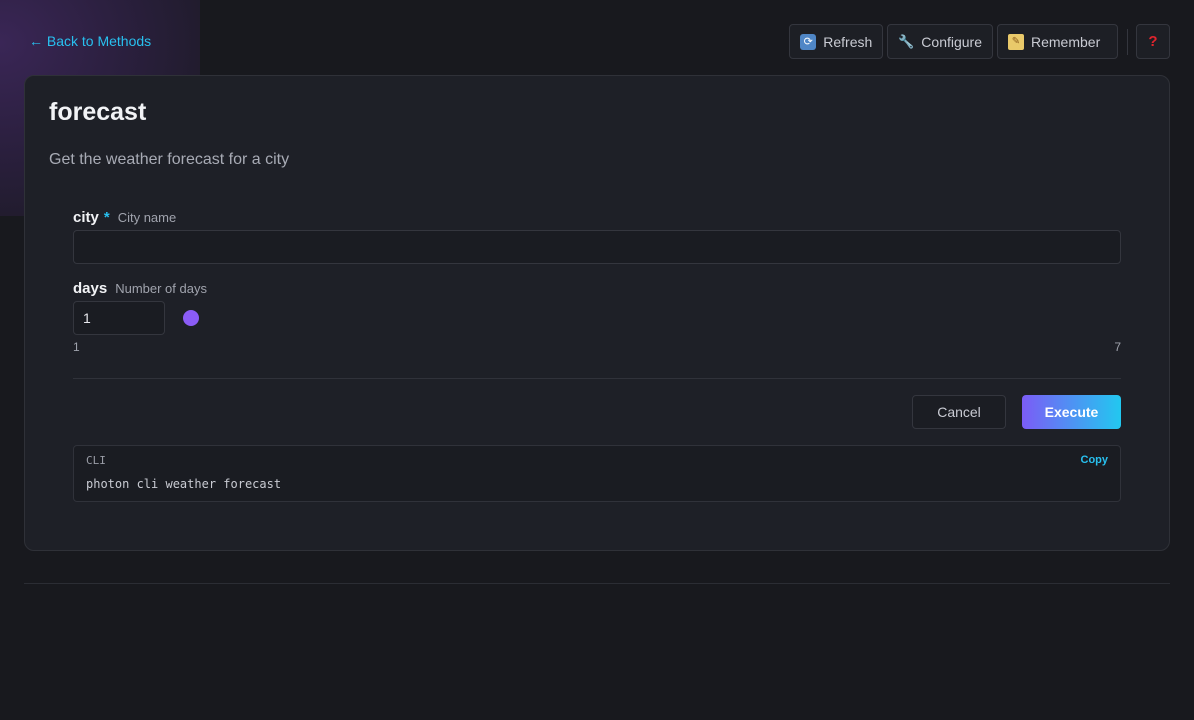  I want to click on method-description: Get the weather forecast for a city, so click(169, 159).